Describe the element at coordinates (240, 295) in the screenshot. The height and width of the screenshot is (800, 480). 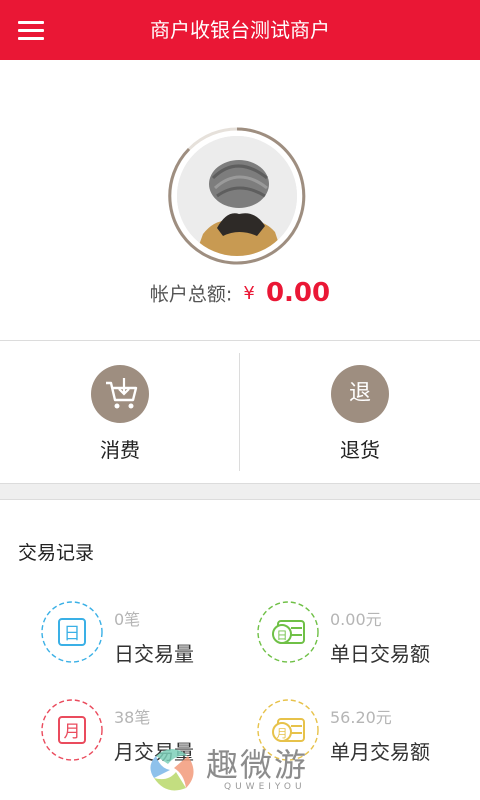
I see `balance-row: 帐户总额: ¥ 0.00` at that location.